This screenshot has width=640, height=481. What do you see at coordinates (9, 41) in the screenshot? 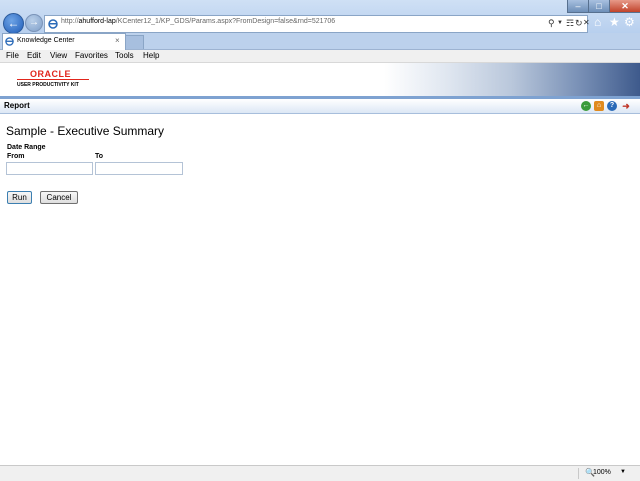
I see `ie-tab-icon` at bounding box center [9, 41].